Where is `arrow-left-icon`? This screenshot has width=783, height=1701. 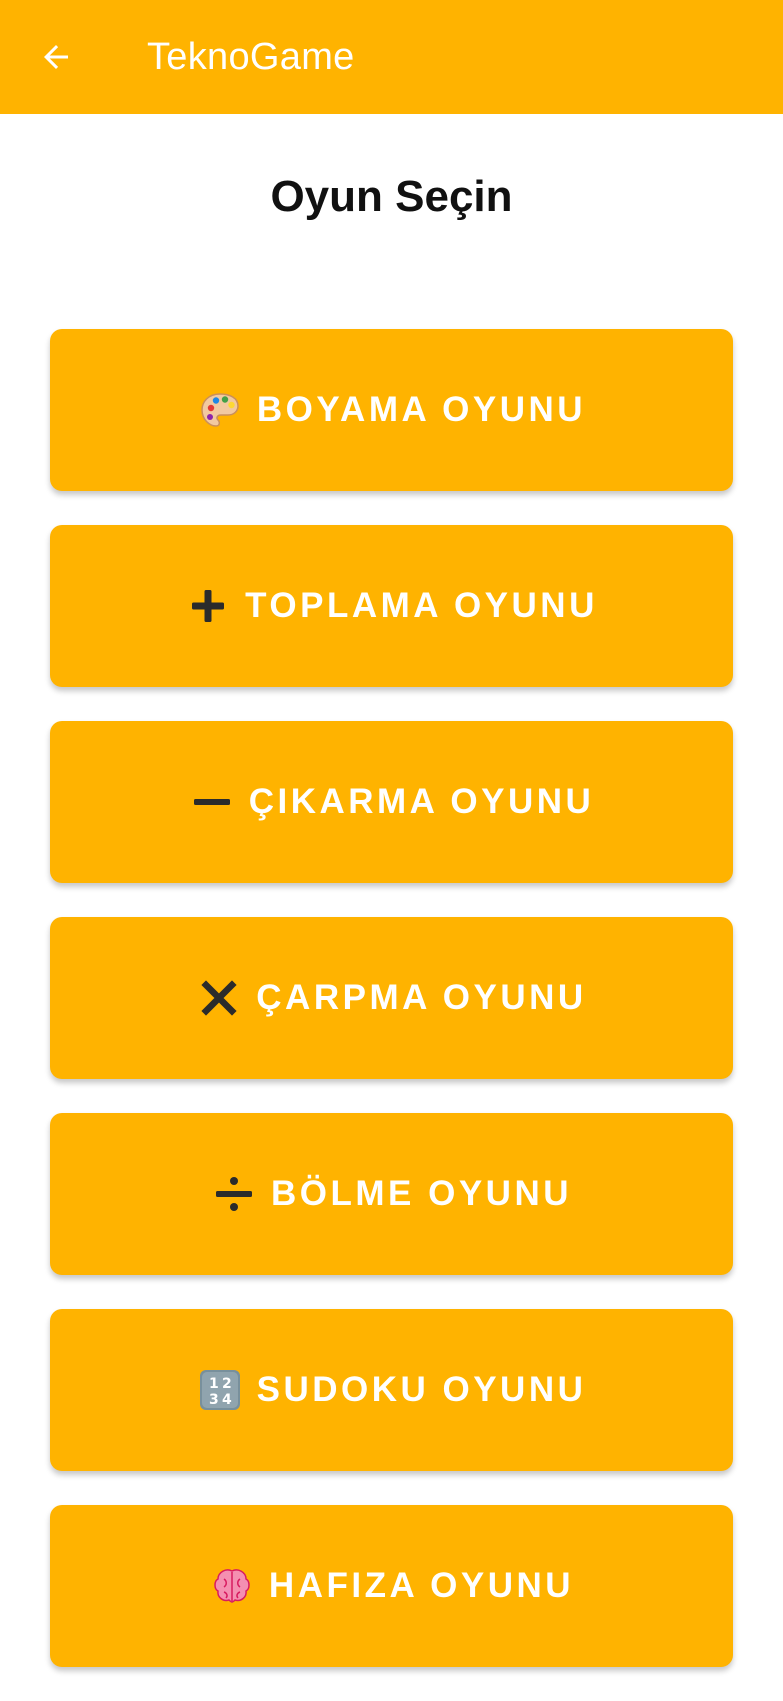
arrow-left-icon is located at coordinates (56, 57).